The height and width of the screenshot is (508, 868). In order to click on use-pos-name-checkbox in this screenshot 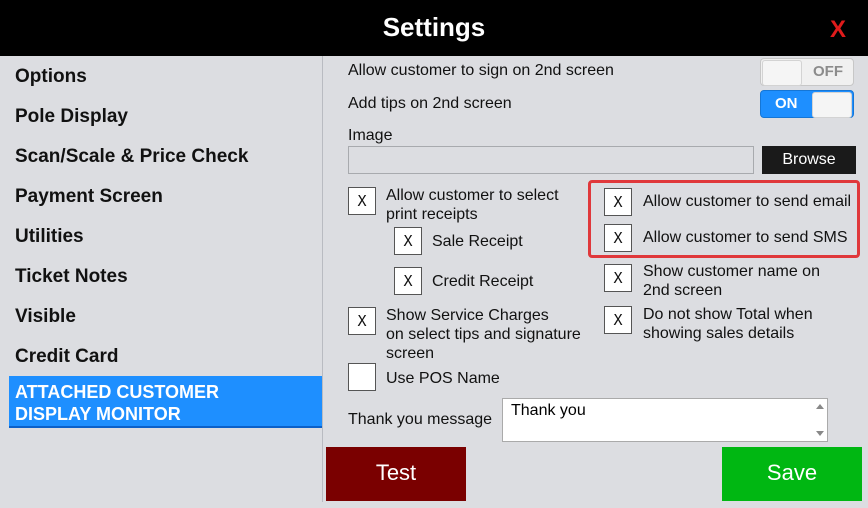, I will do `click(362, 377)`.